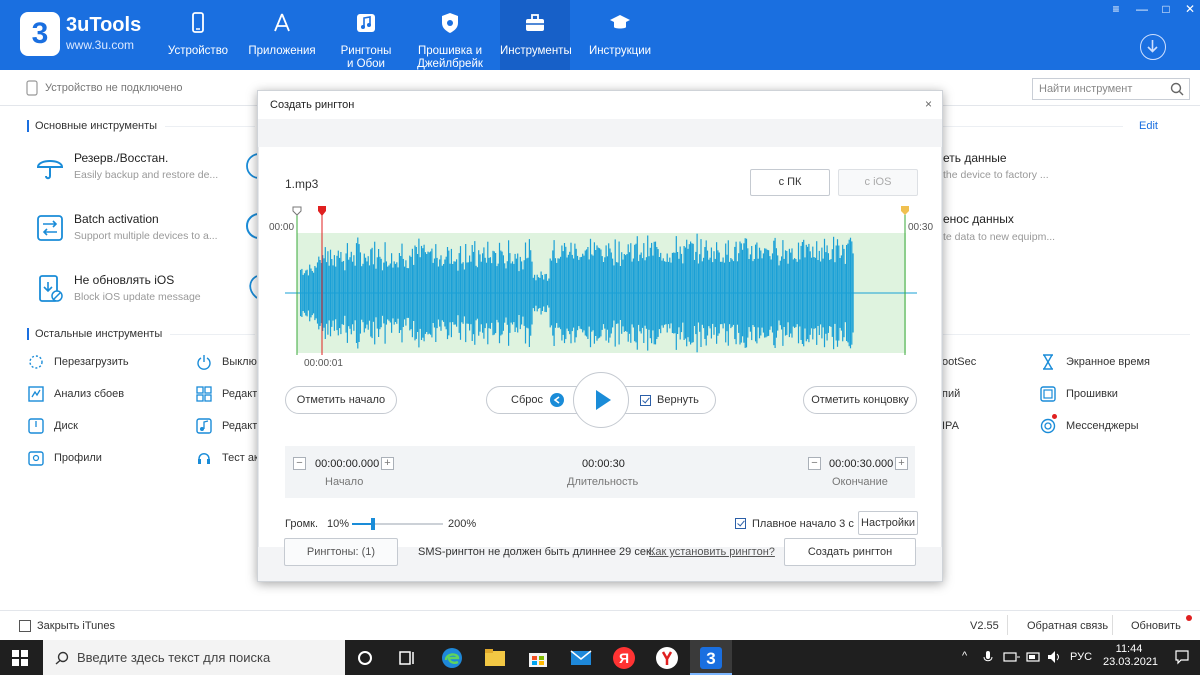 This screenshot has width=1200, height=675. What do you see at coordinates (1116, 9) in the screenshot?
I see `menu-button: ≡` at bounding box center [1116, 9].